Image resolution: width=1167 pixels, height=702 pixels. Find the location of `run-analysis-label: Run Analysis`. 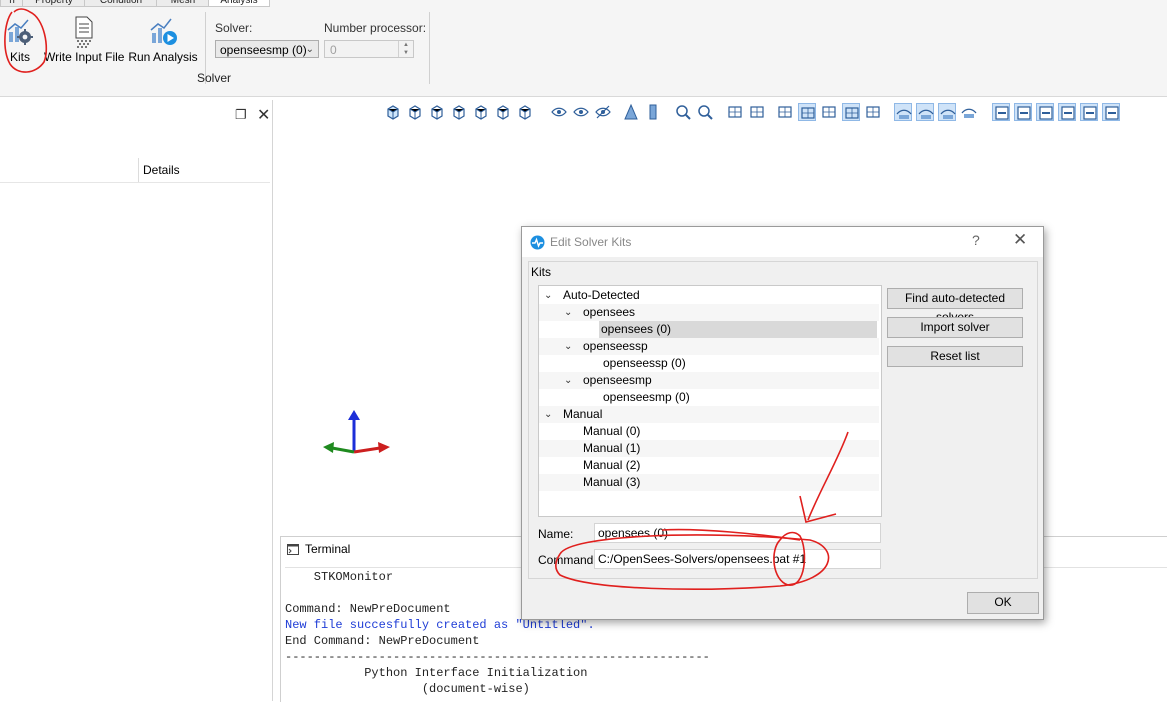

run-analysis-label: Run Analysis is located at coordinates (163, 57).